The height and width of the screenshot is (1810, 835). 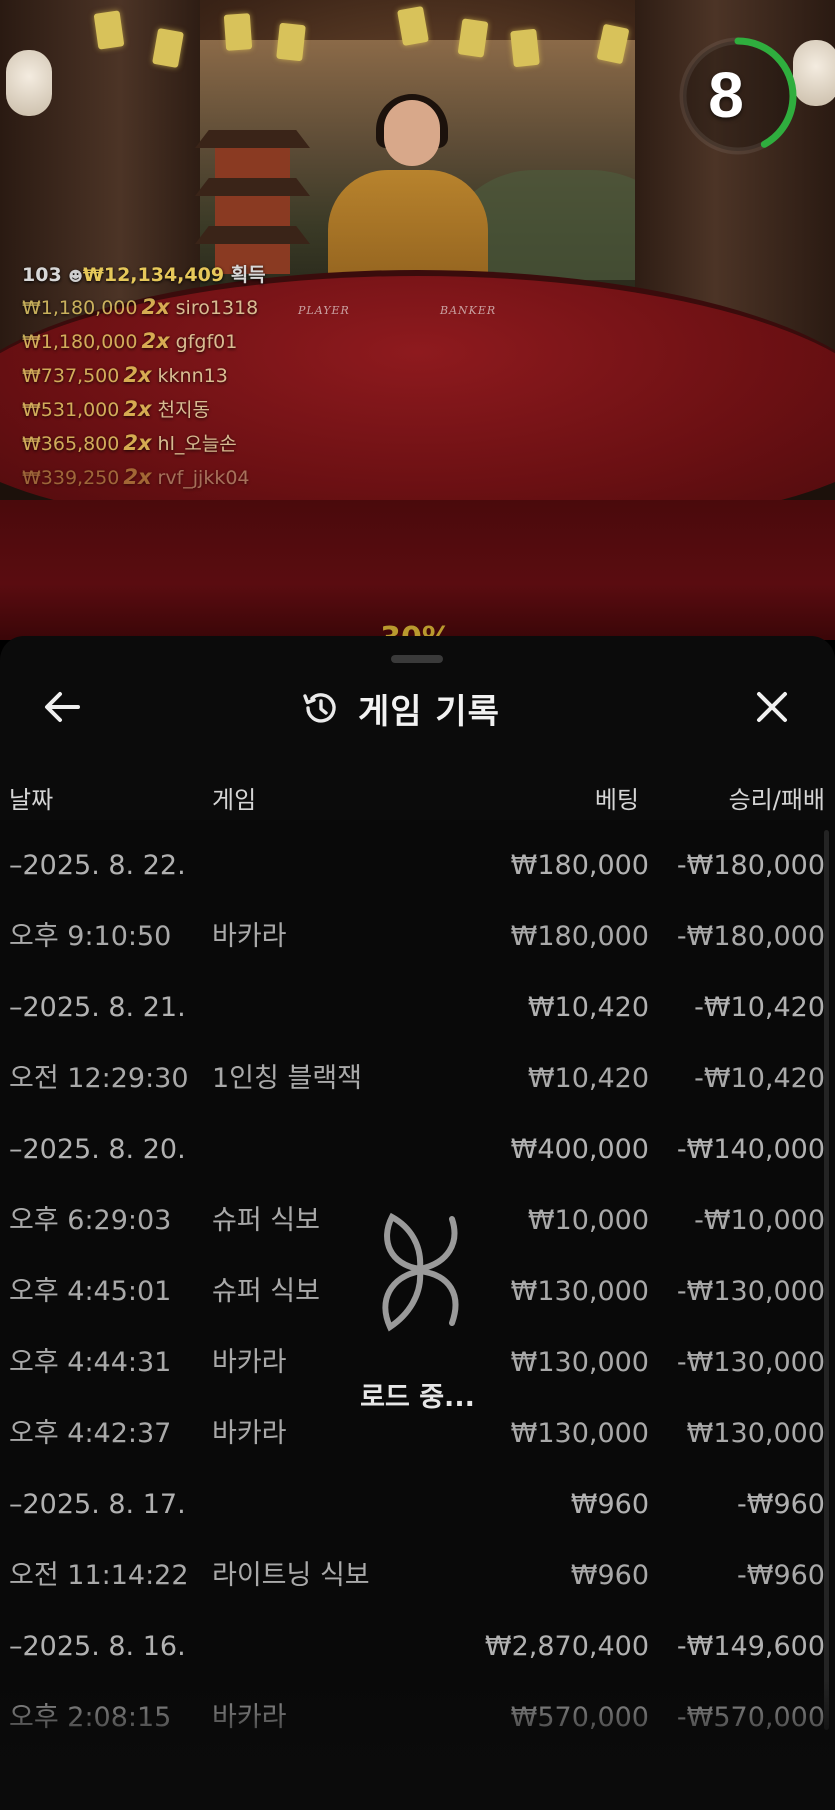 What do you see at coordinates (116, 409) in the screenshot?
I see `winner-row: ₩531,000 2x 천지동` at bounding box center [116, 409].